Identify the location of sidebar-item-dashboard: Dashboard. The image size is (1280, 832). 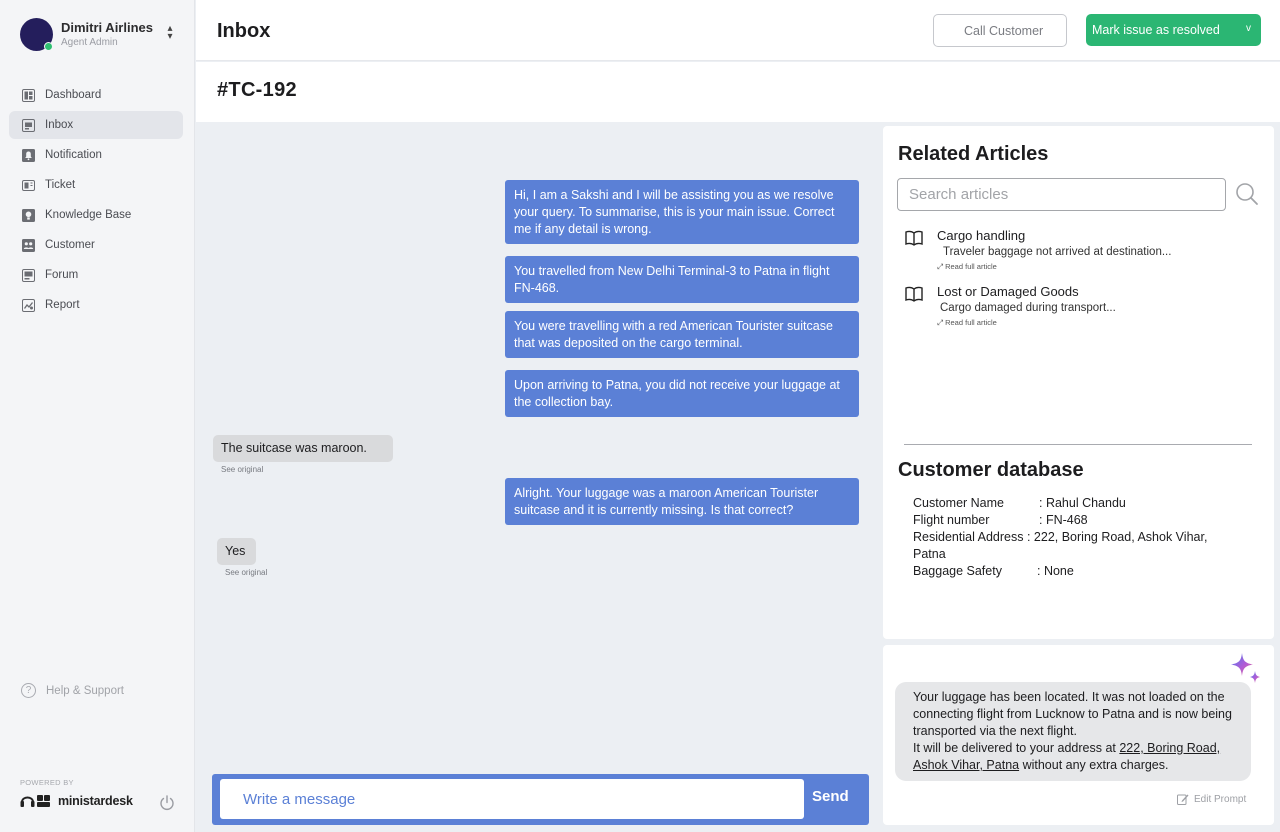
(96, 95).